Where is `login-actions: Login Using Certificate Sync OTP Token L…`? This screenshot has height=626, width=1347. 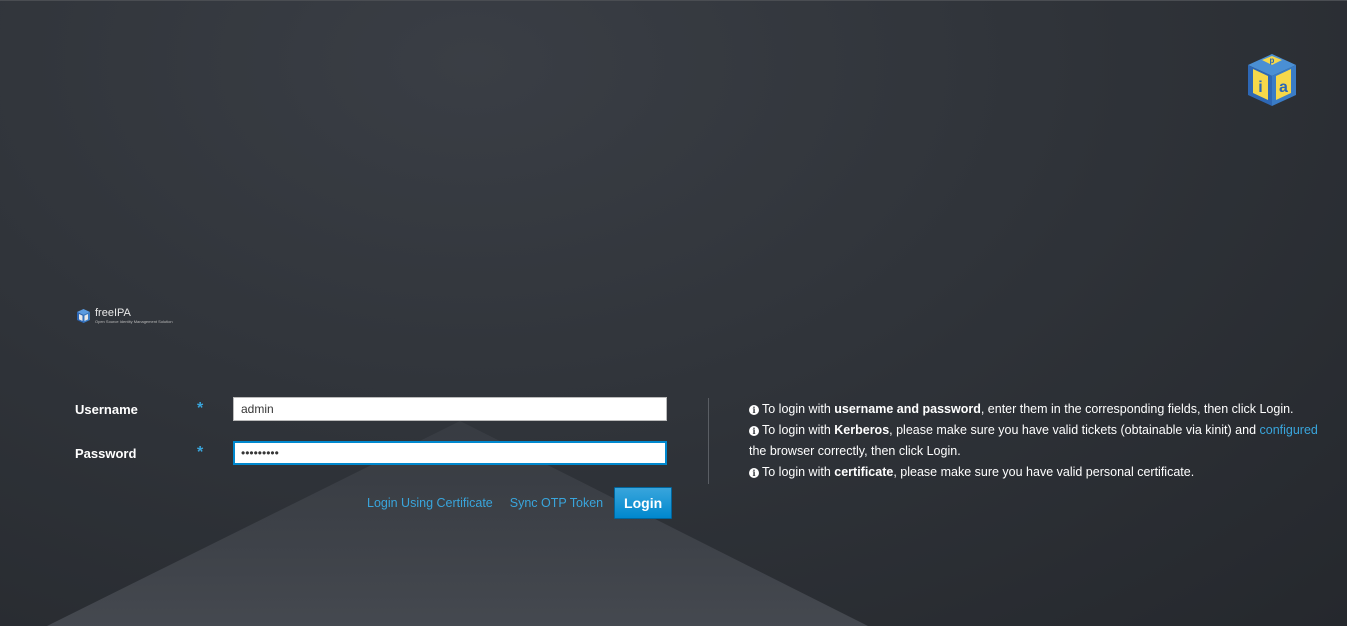 login-actions: Login Using Certificate Sync OTP Token L… is located at coordinates (520, 503).